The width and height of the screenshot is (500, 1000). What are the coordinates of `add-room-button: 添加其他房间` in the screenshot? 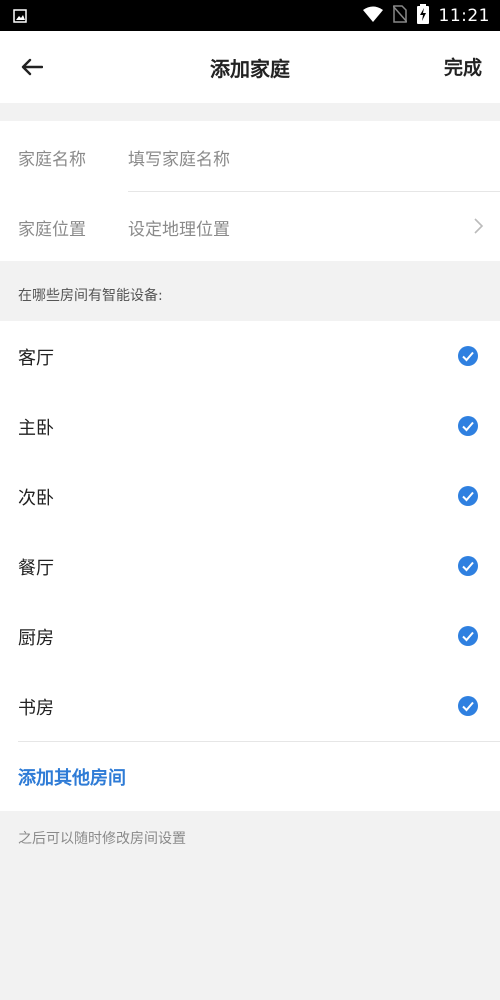 It's located at (72, 777).